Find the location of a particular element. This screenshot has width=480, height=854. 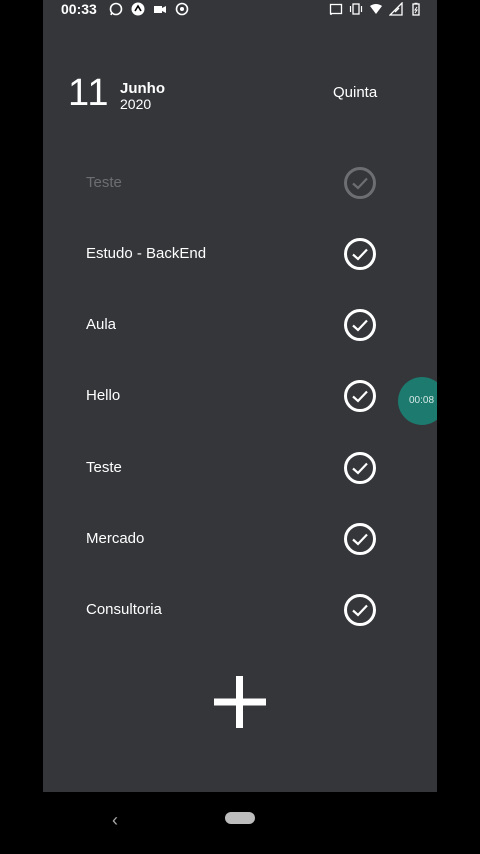

camera-icon is located at coordinates (160, 9).